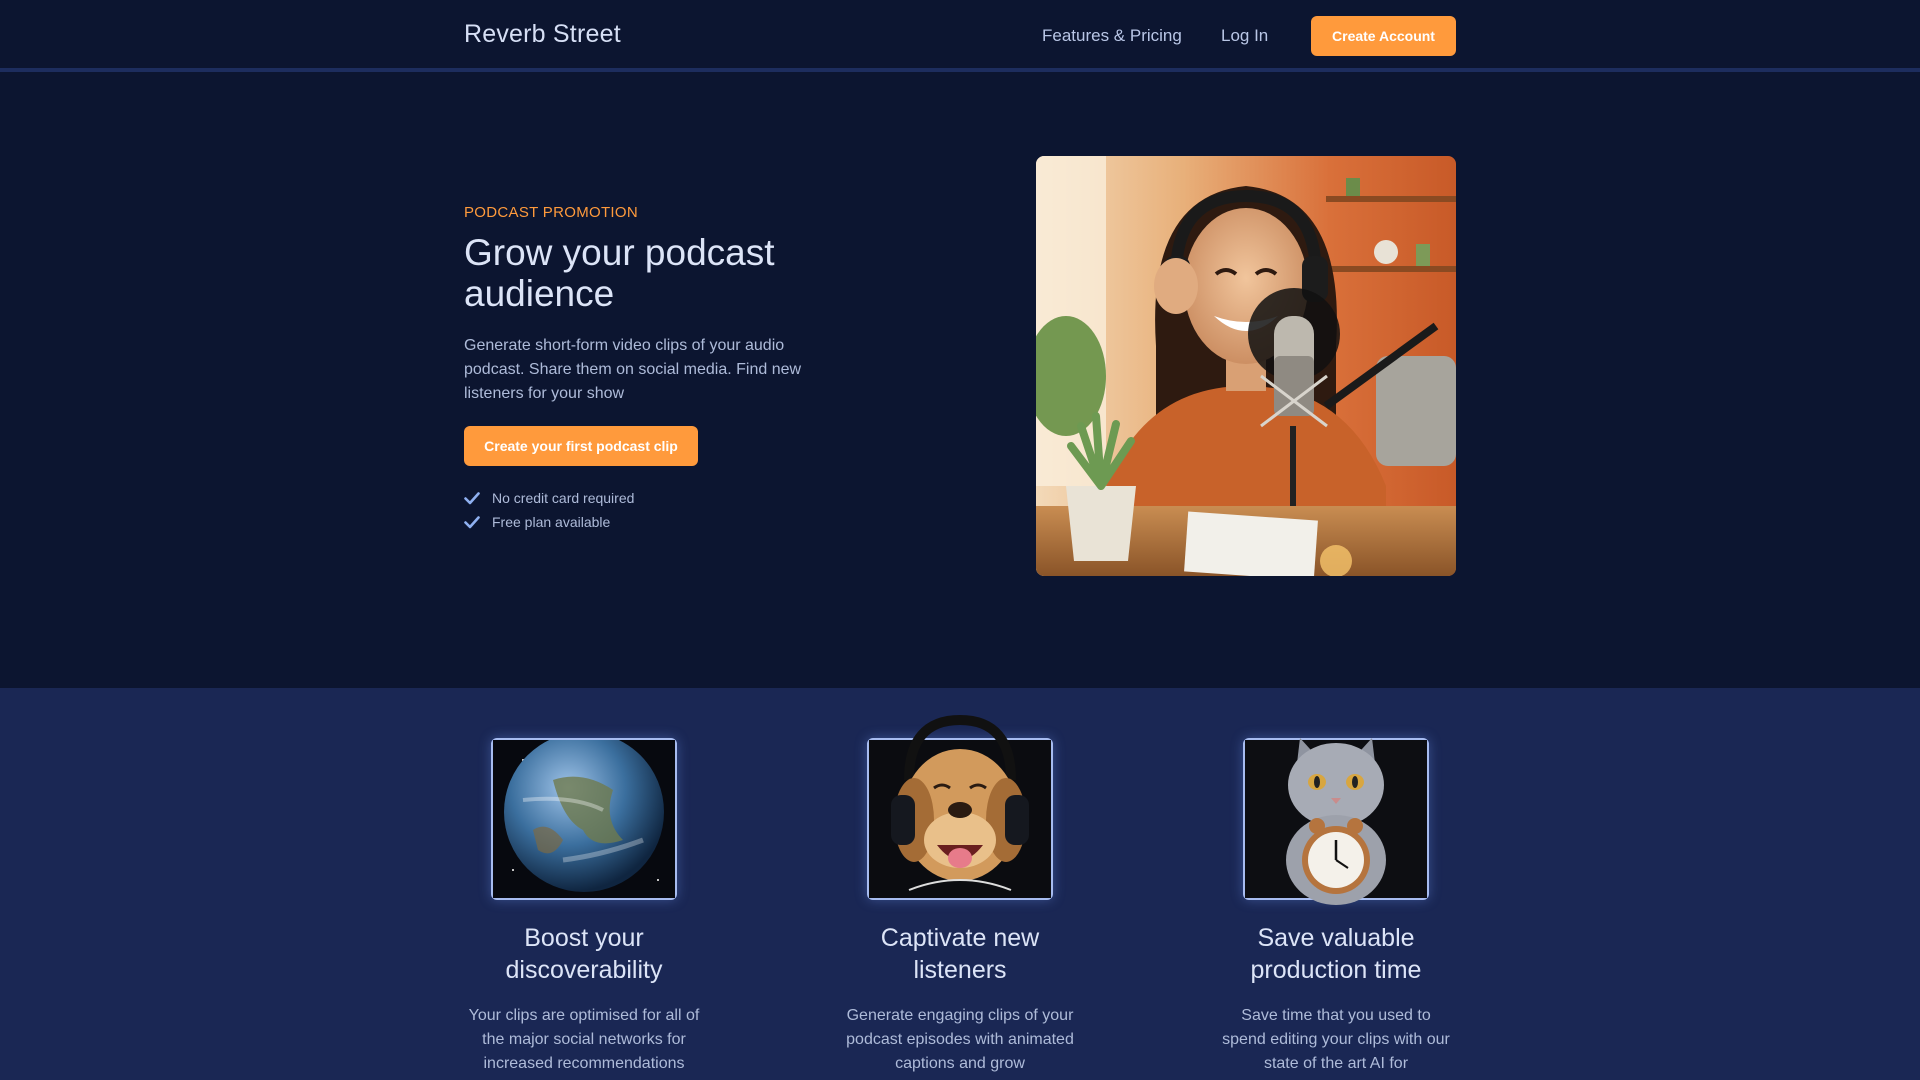 The width and height of the screenshot is (1920, 1080). What do you see at coordinates (1336, 954) in the screenshot?
I see `feature-title: Save valuable production time` at bounding box center [1336, 954].